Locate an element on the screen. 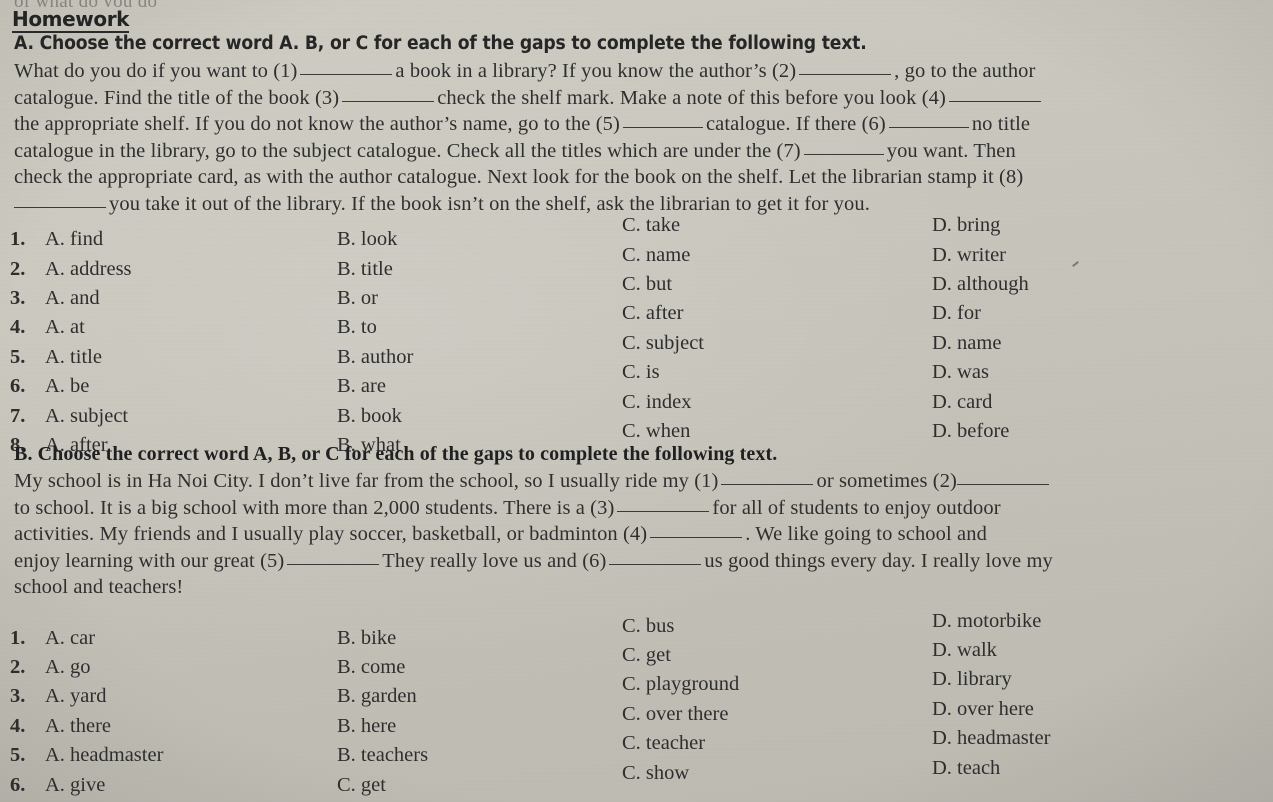  passage-line: school and teachers! is located at coordinates (640, 587).